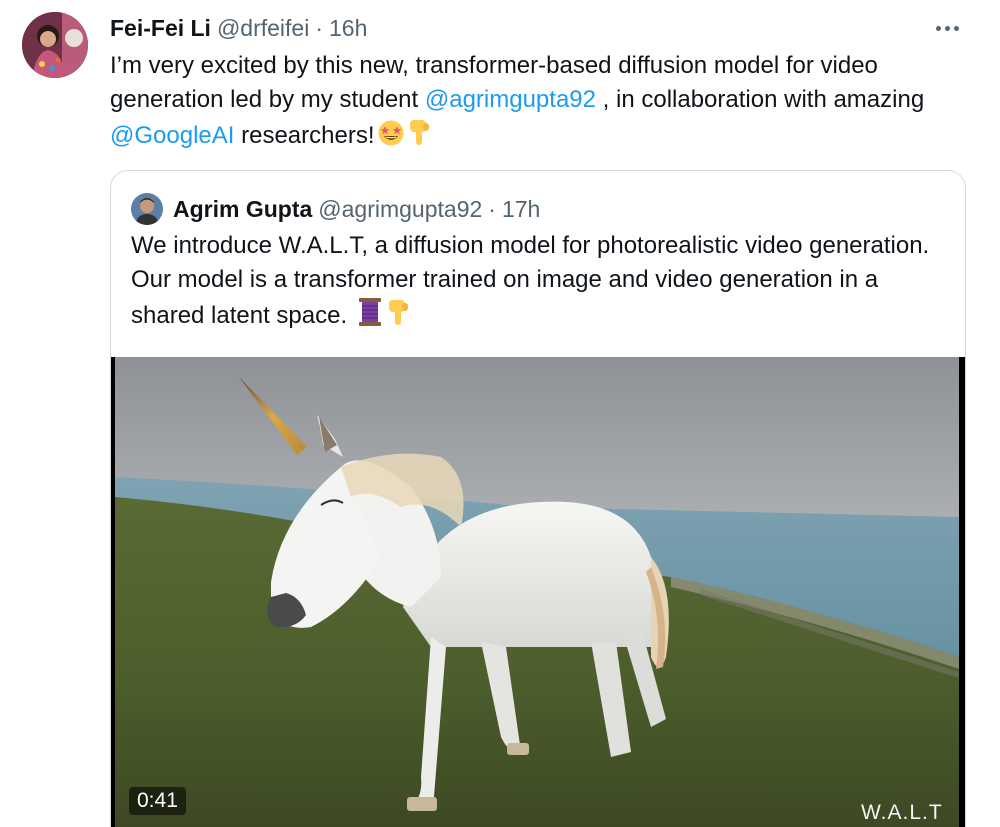  I want to click on author-avatar, so click(55, 45).